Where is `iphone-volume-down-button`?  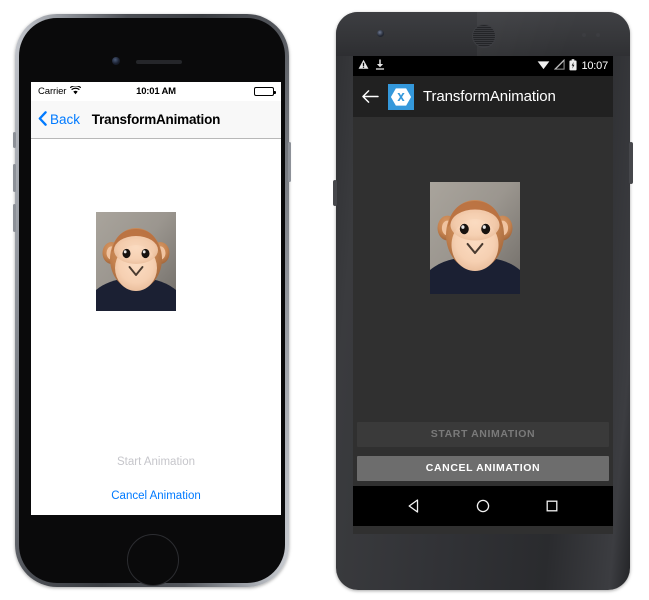
iphone-volume-down-button is located at coordinates (14, 218).